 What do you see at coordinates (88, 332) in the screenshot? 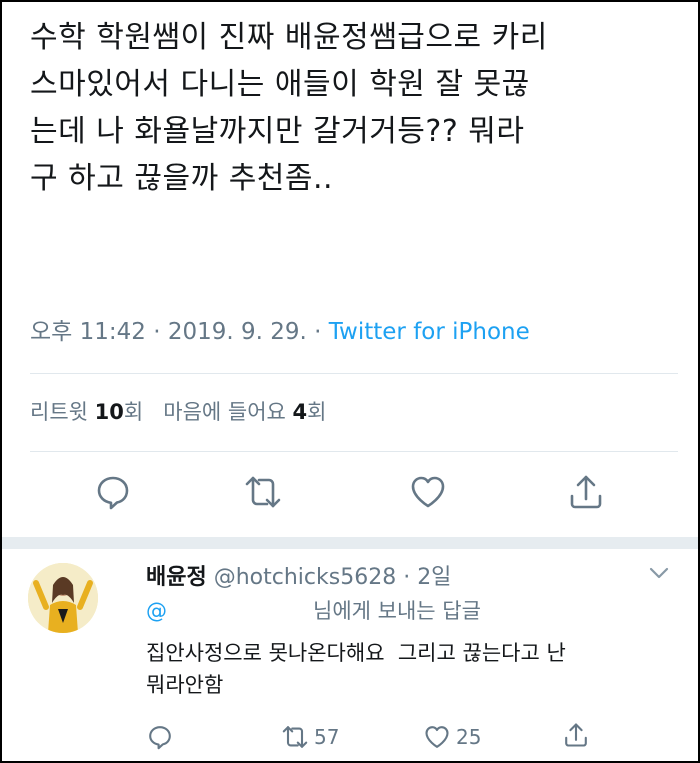
I see `tweet-time: 오후 11:42` at bounding box center [88, 332].